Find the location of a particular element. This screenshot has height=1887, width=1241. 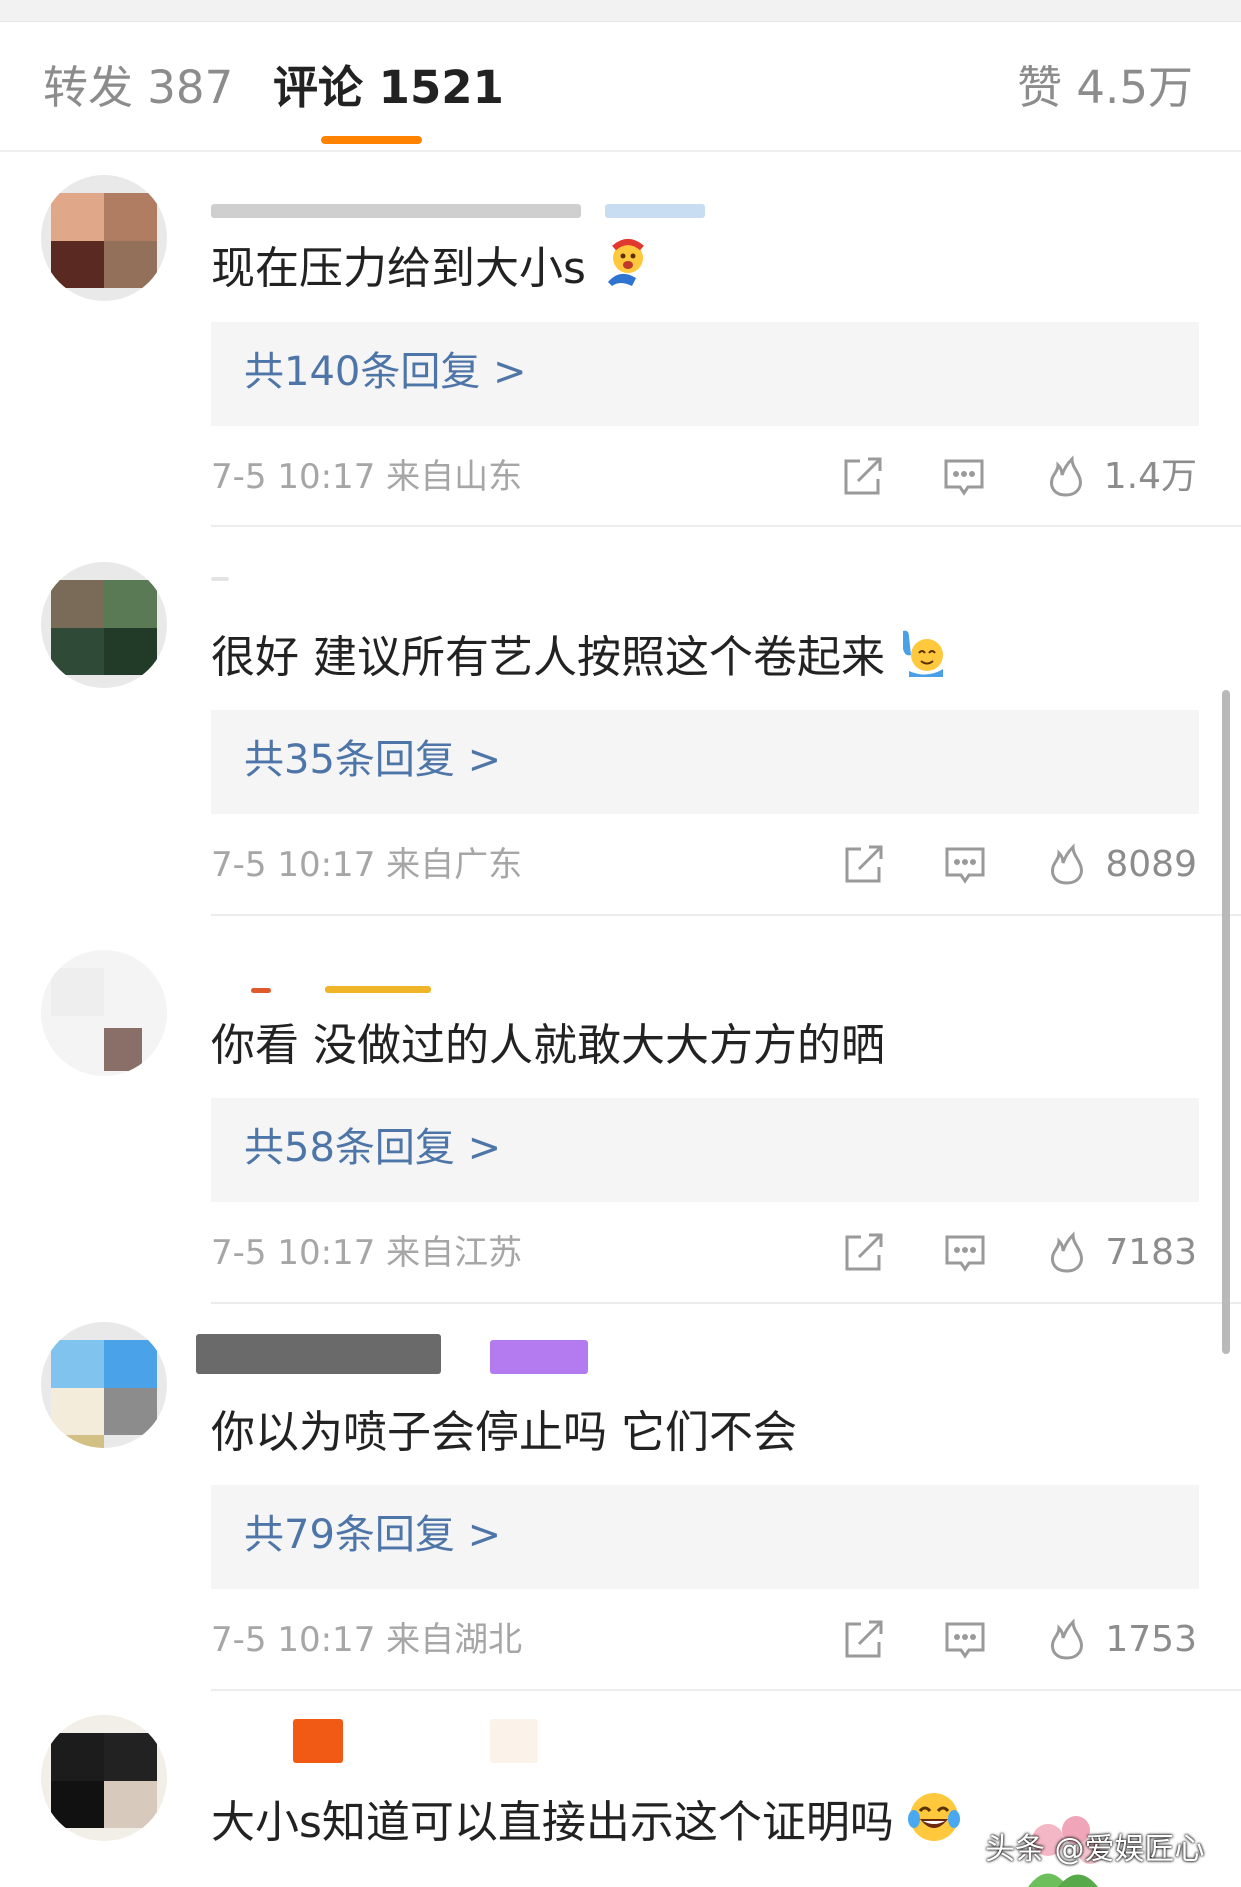

replies-box: 共35条回复 > is located at coordinates (705, 762).